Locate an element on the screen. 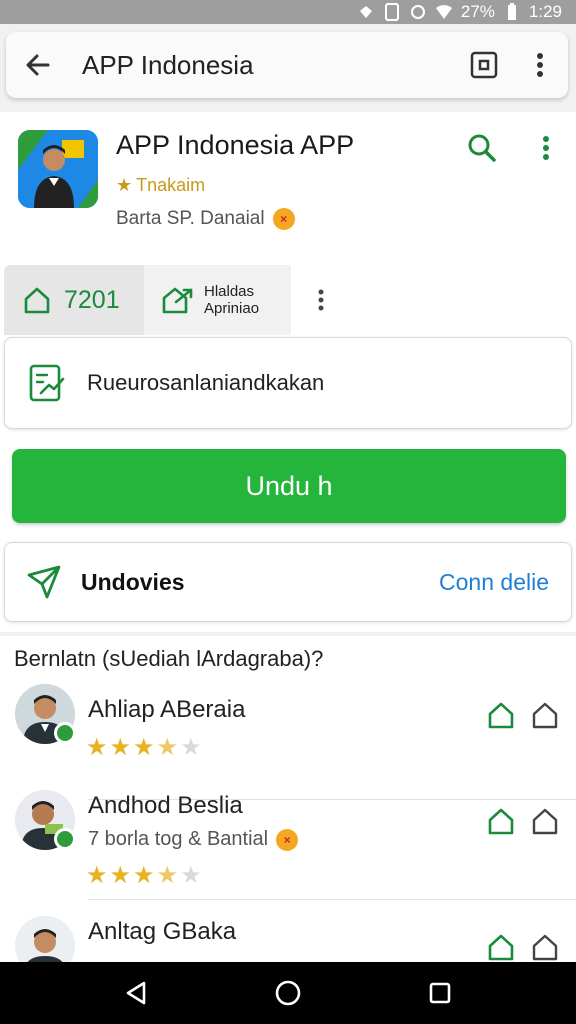  chips-more-button is located at coordinates (321, 300).